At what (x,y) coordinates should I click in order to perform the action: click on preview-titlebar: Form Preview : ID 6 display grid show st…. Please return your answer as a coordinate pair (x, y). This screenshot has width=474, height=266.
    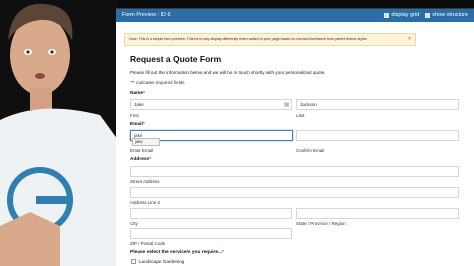
    Looking at the image, I should click on (295, 15).